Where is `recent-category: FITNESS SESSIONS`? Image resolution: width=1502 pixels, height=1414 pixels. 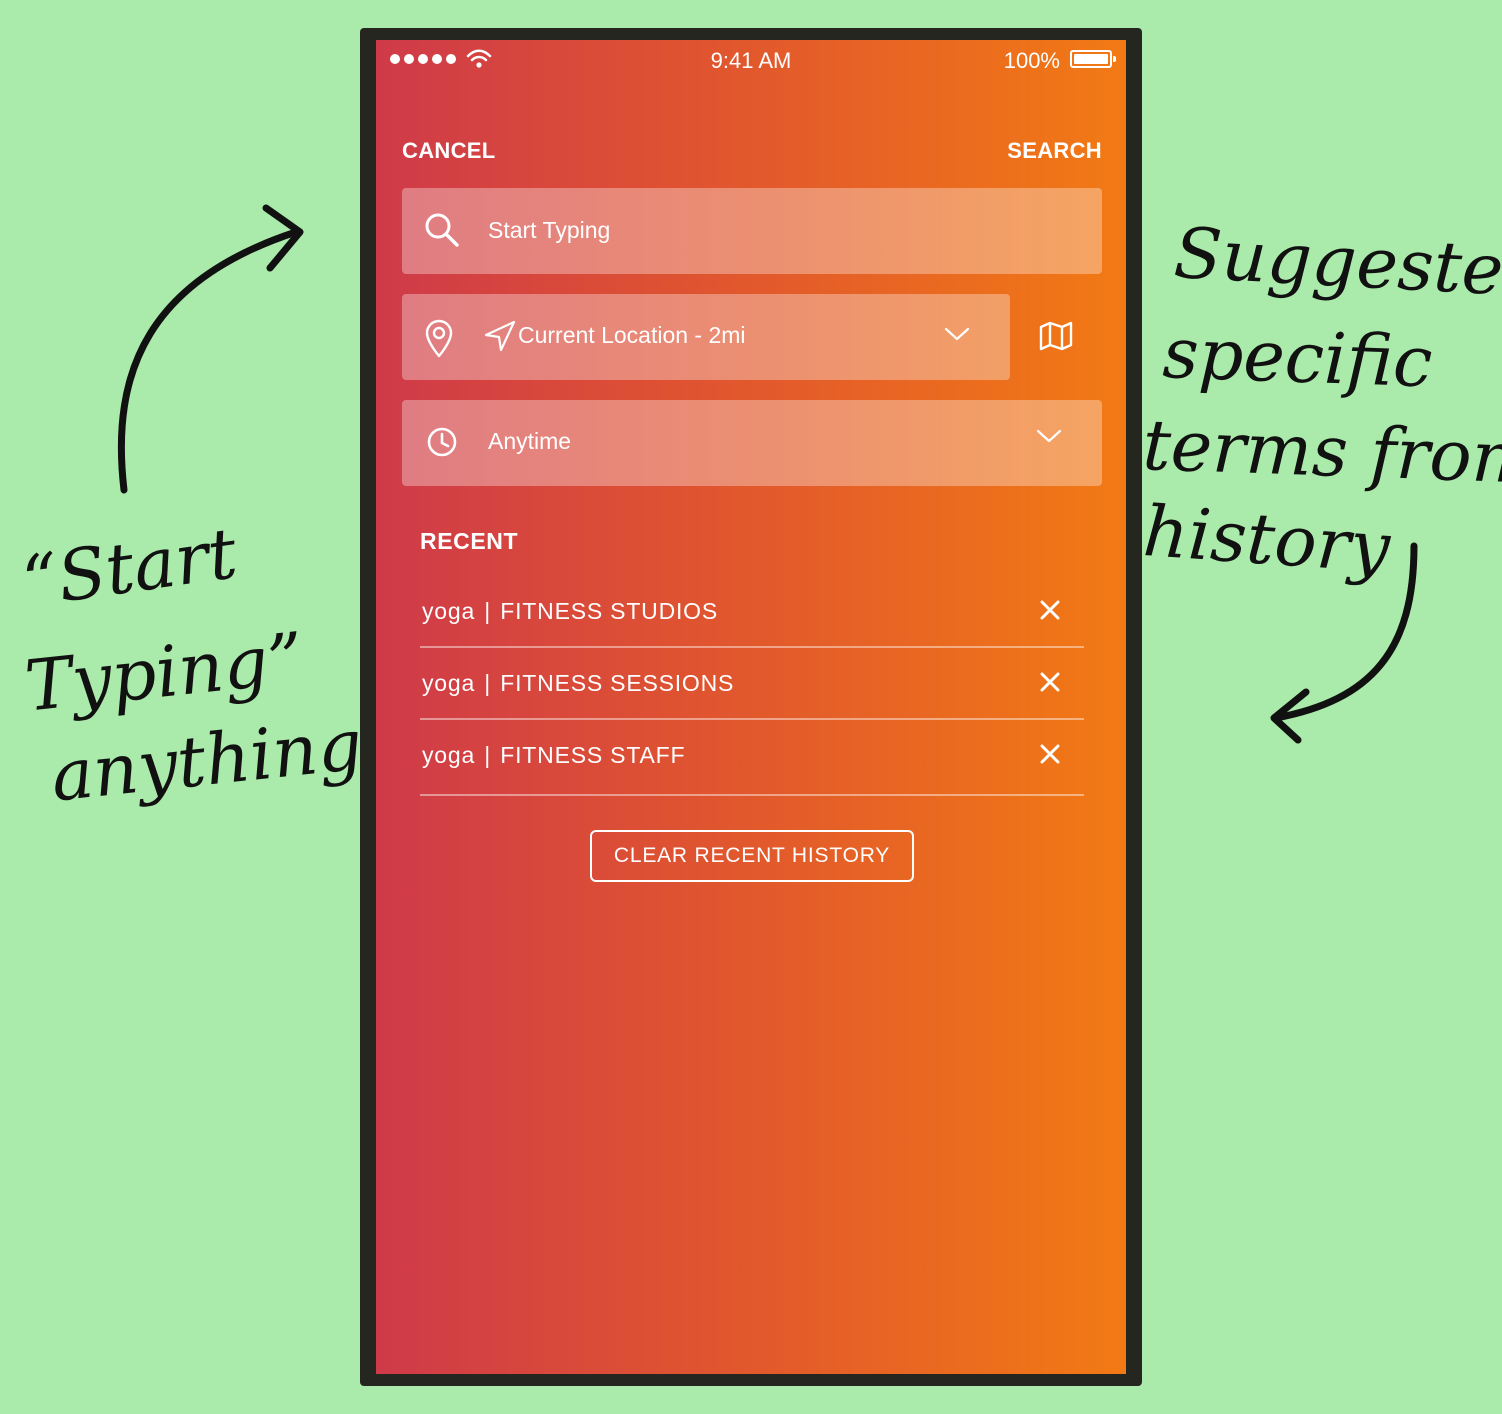
recent-category: FITNESS SESSIONS is located at coordinates (617, 683).